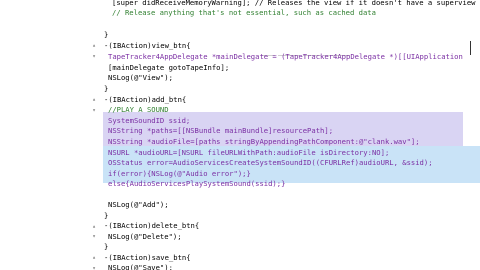  I want to click on code-line: ▾ -(IBAction)view_btn{, so click(240, 50).